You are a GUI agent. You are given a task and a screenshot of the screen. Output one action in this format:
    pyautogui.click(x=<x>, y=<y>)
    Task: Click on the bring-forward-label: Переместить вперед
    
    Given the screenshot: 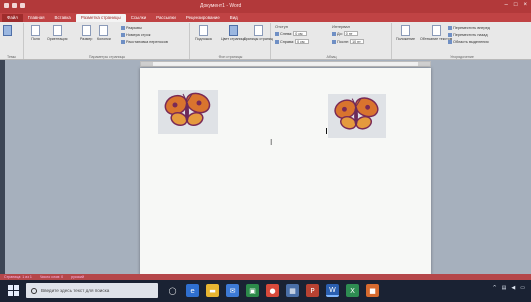 What is the action you would take?
    pyautogui.click(x=471, y=28)
    